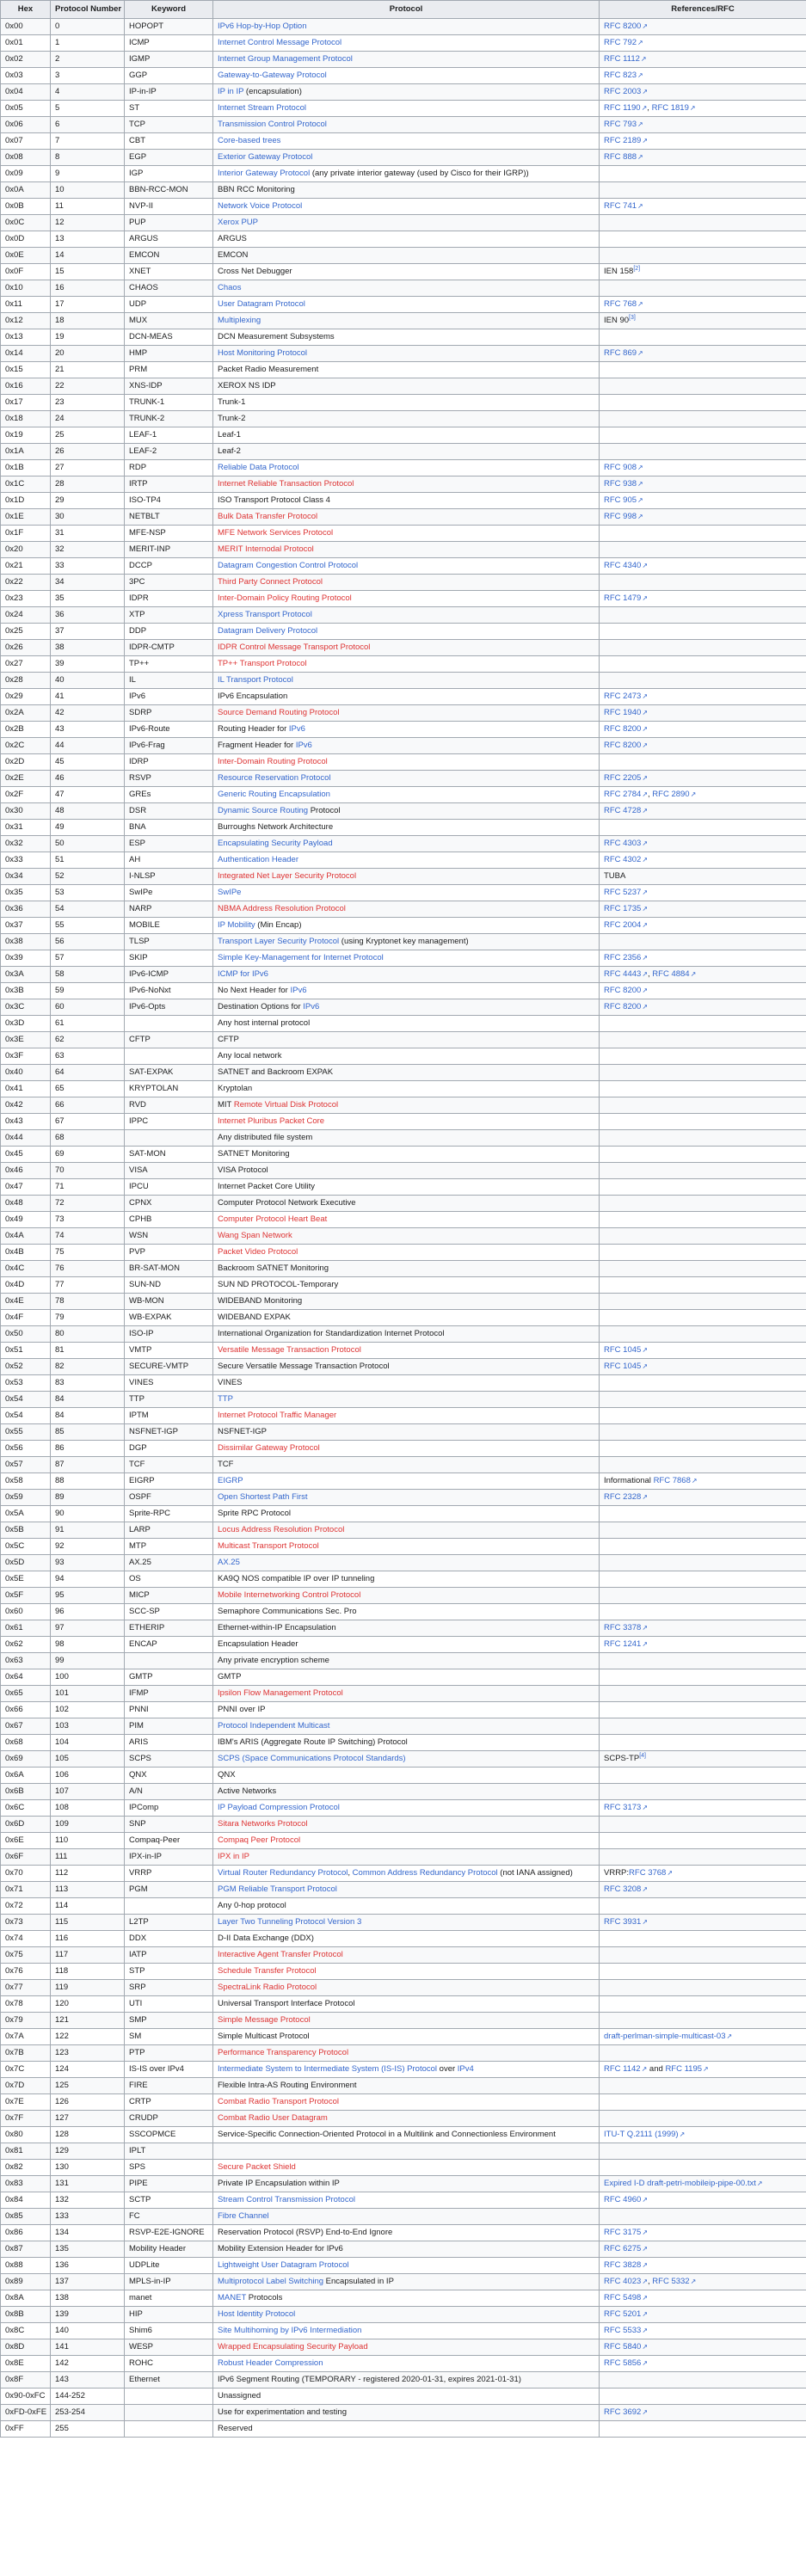 Image resolution: width=806 pixels, height=2576 pixels. What do you see at coordinates (622, 794) in the screenshot?
I see `reference-link: RFC 2784` at bounding box center [622, 794].